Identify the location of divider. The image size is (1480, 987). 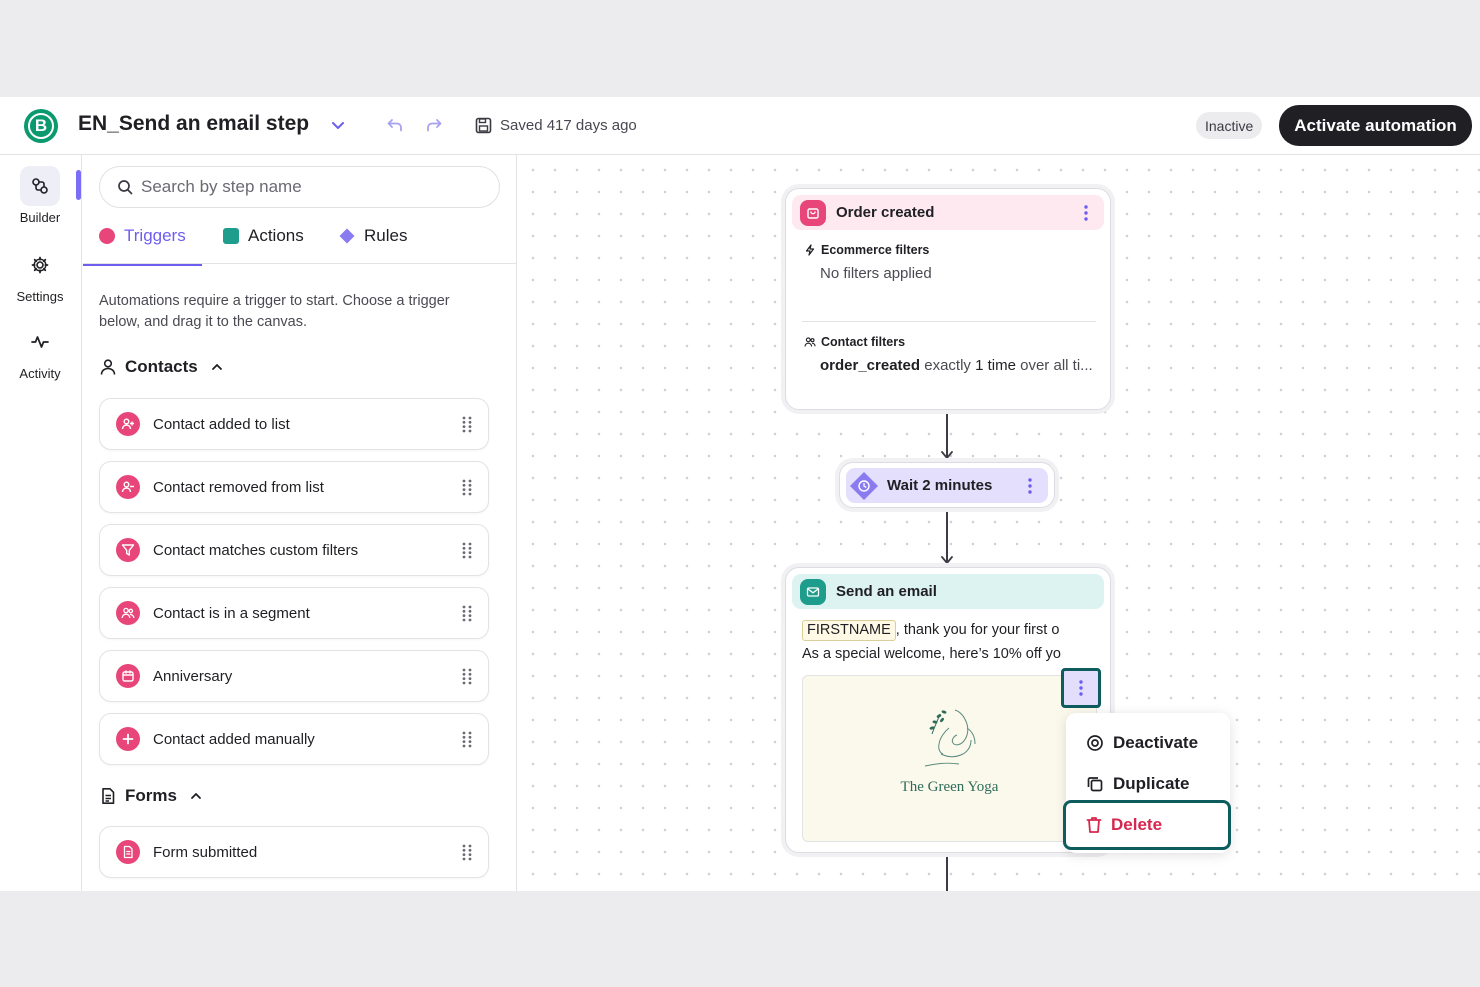
(949, 321).